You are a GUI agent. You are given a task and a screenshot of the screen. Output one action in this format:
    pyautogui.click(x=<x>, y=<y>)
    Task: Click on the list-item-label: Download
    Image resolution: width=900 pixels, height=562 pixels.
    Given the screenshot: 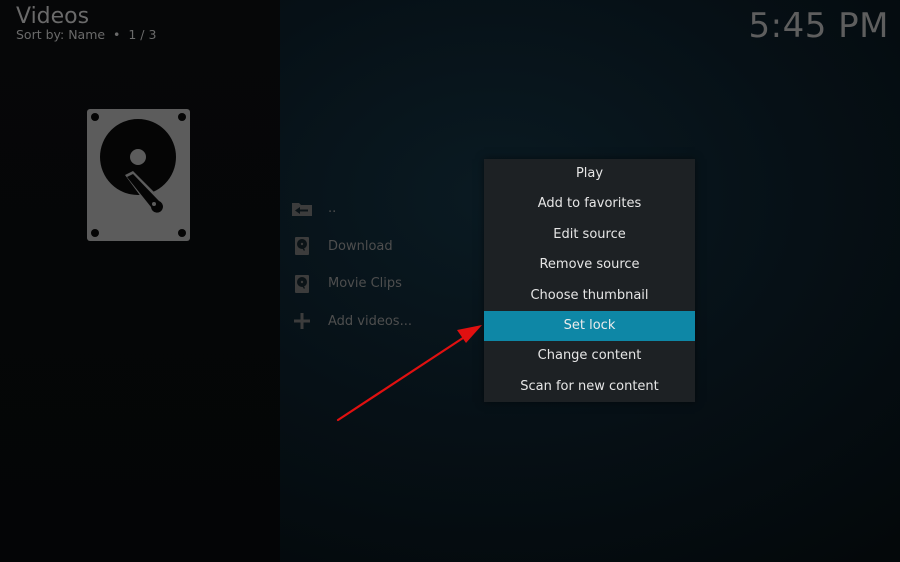 What is the action you would take?
    pyautogui.click(x=360, y=246)
    